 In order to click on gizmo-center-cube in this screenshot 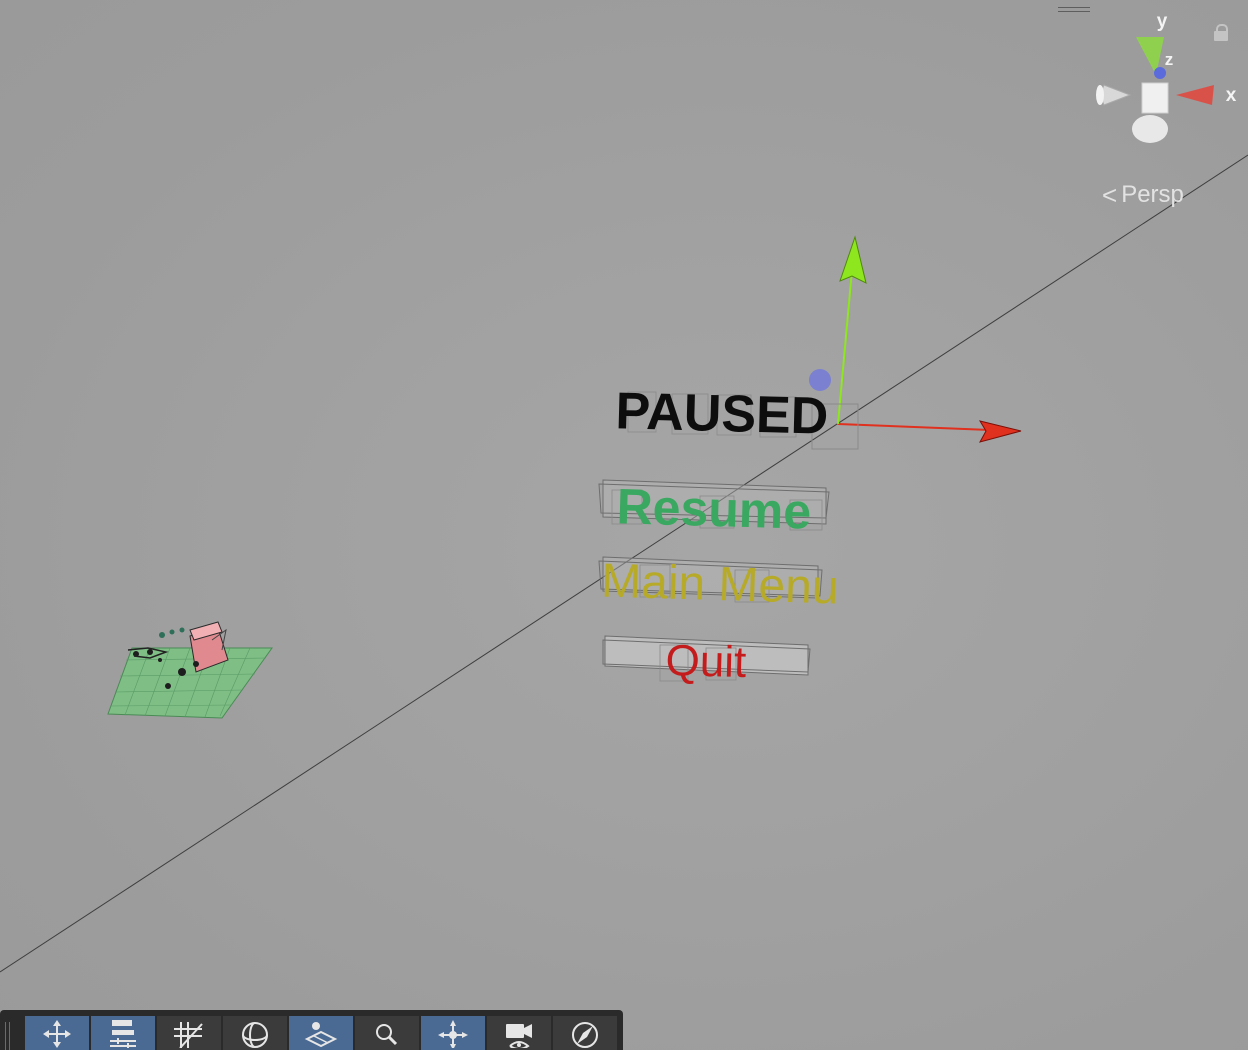, I will do `click(1155, 98)`.